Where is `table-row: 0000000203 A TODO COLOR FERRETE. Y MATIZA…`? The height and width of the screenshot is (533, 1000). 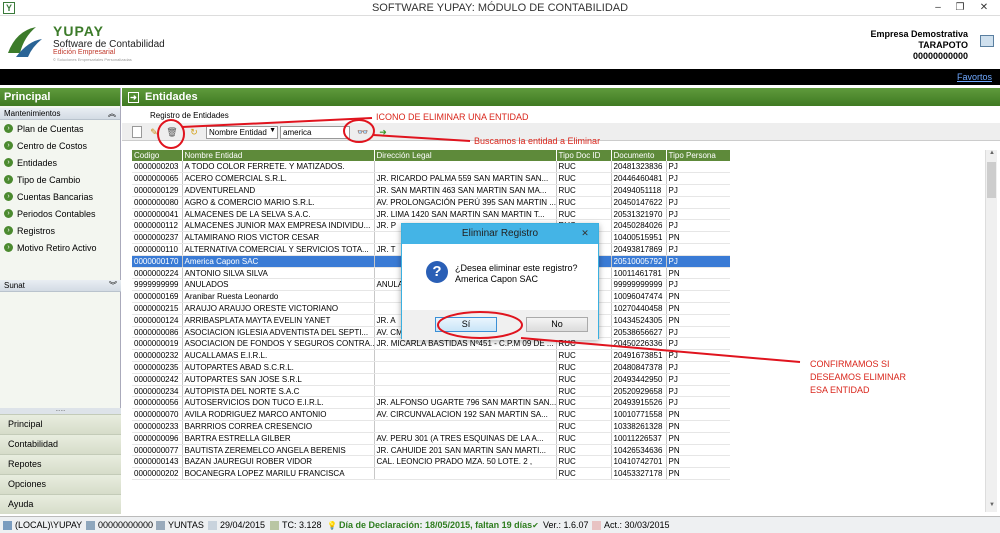
table-row: 0000000203 A TODO COLOR FERRETE. Y MATIZA… is located at coordinates (431, 167).